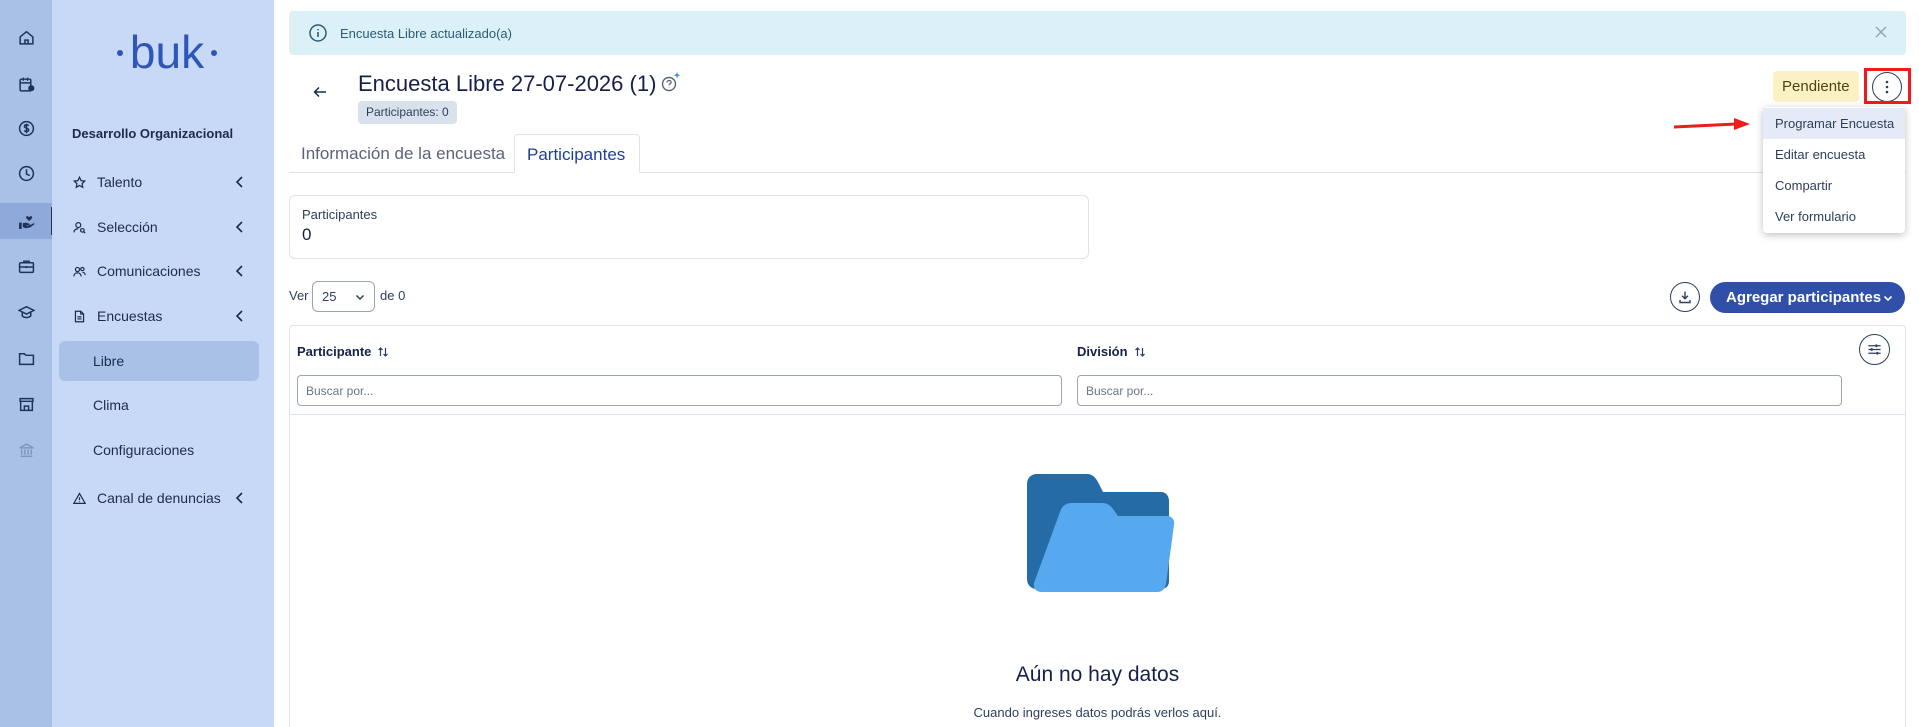 The height and width of the screenshot is (727, 1919). I want to click on empty-folder-icon, so click(1101, 533).